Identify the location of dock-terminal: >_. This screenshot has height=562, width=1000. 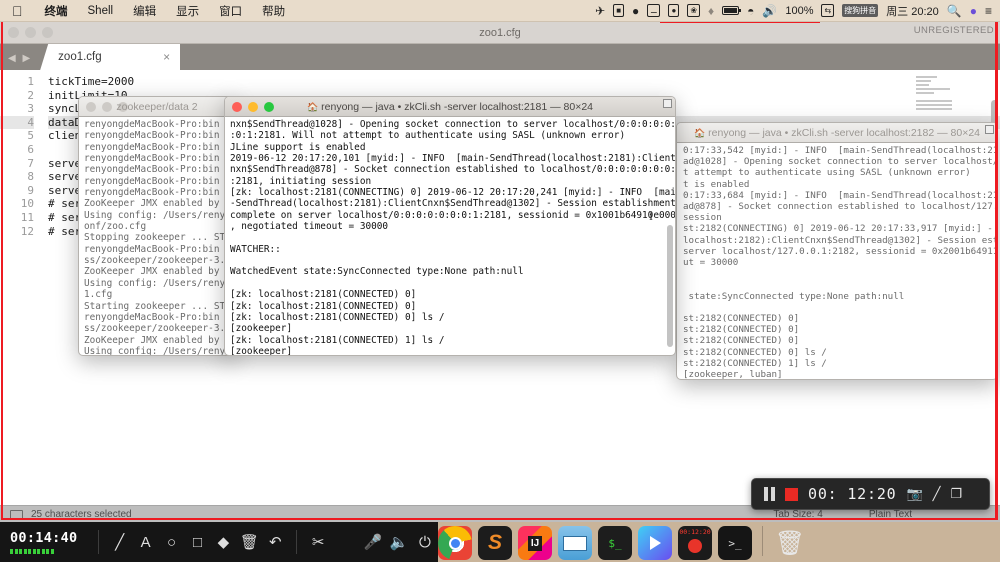
(735, 543).